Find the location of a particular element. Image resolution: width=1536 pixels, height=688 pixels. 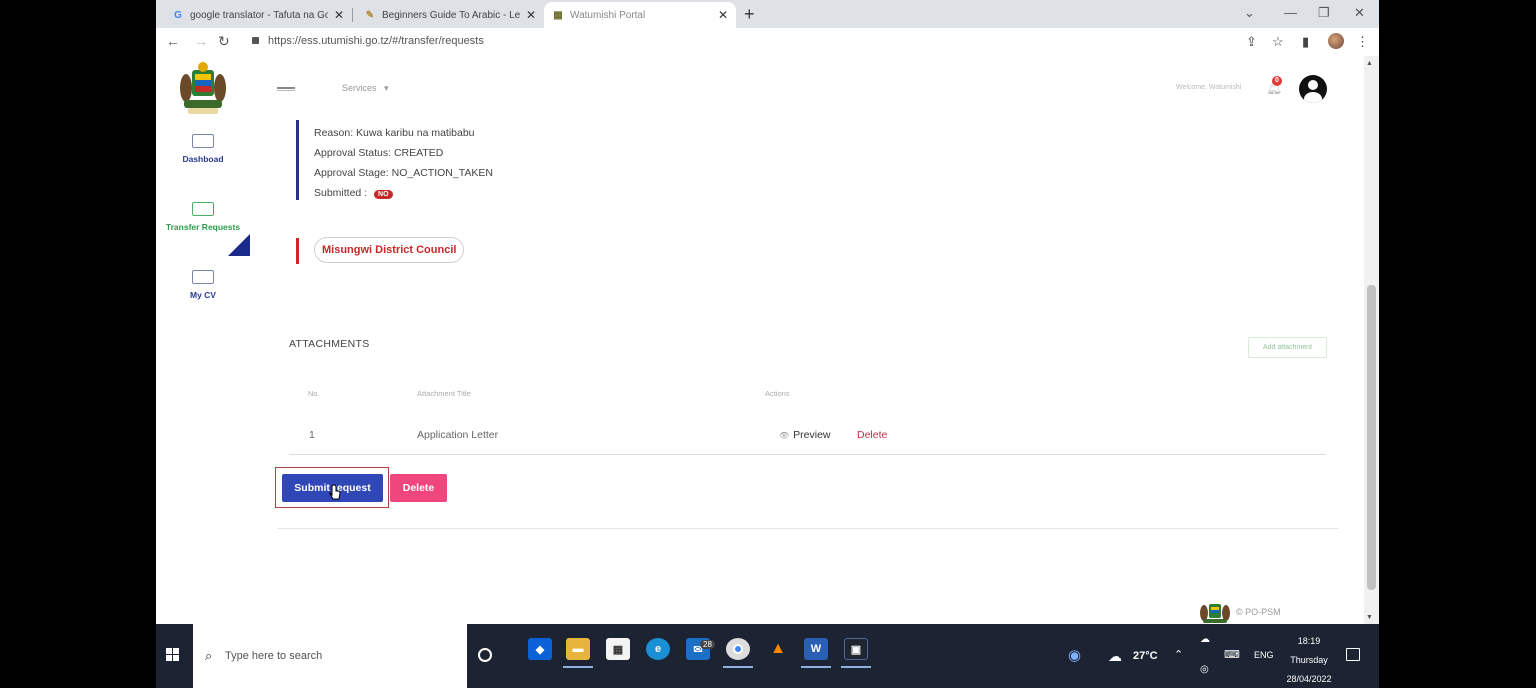

preview-link: 👁︎ Preview is located at coordinates (805, 435).